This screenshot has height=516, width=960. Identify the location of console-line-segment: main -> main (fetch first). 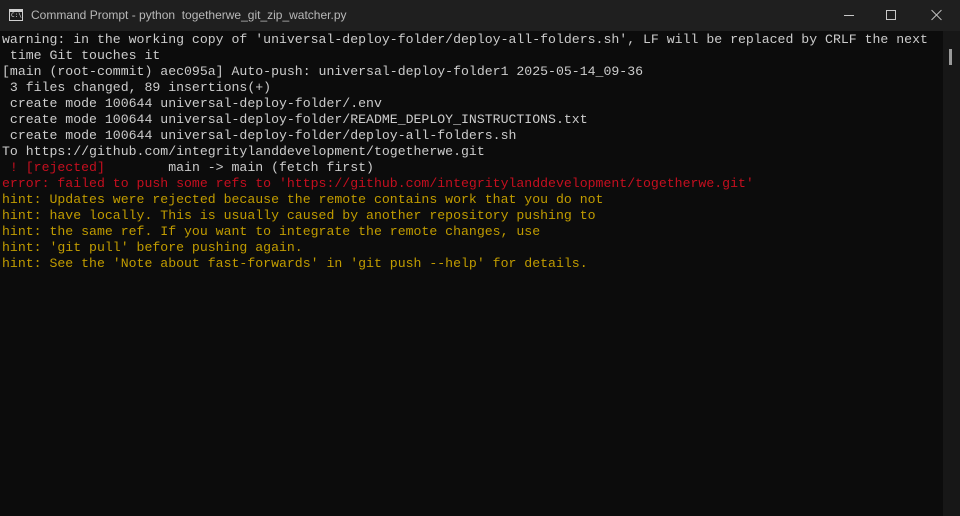
(239, 167).